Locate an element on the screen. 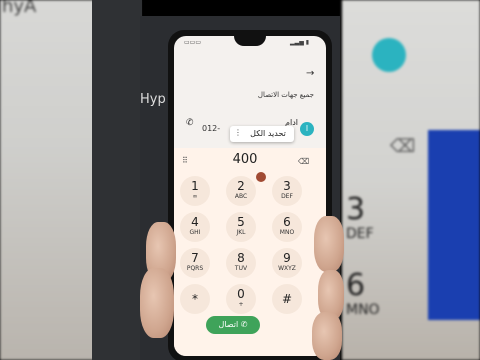 Image resolution: width=480 pixels, height=360 pixels. key-4: 4 GHI is located at coordinates (195, 227).